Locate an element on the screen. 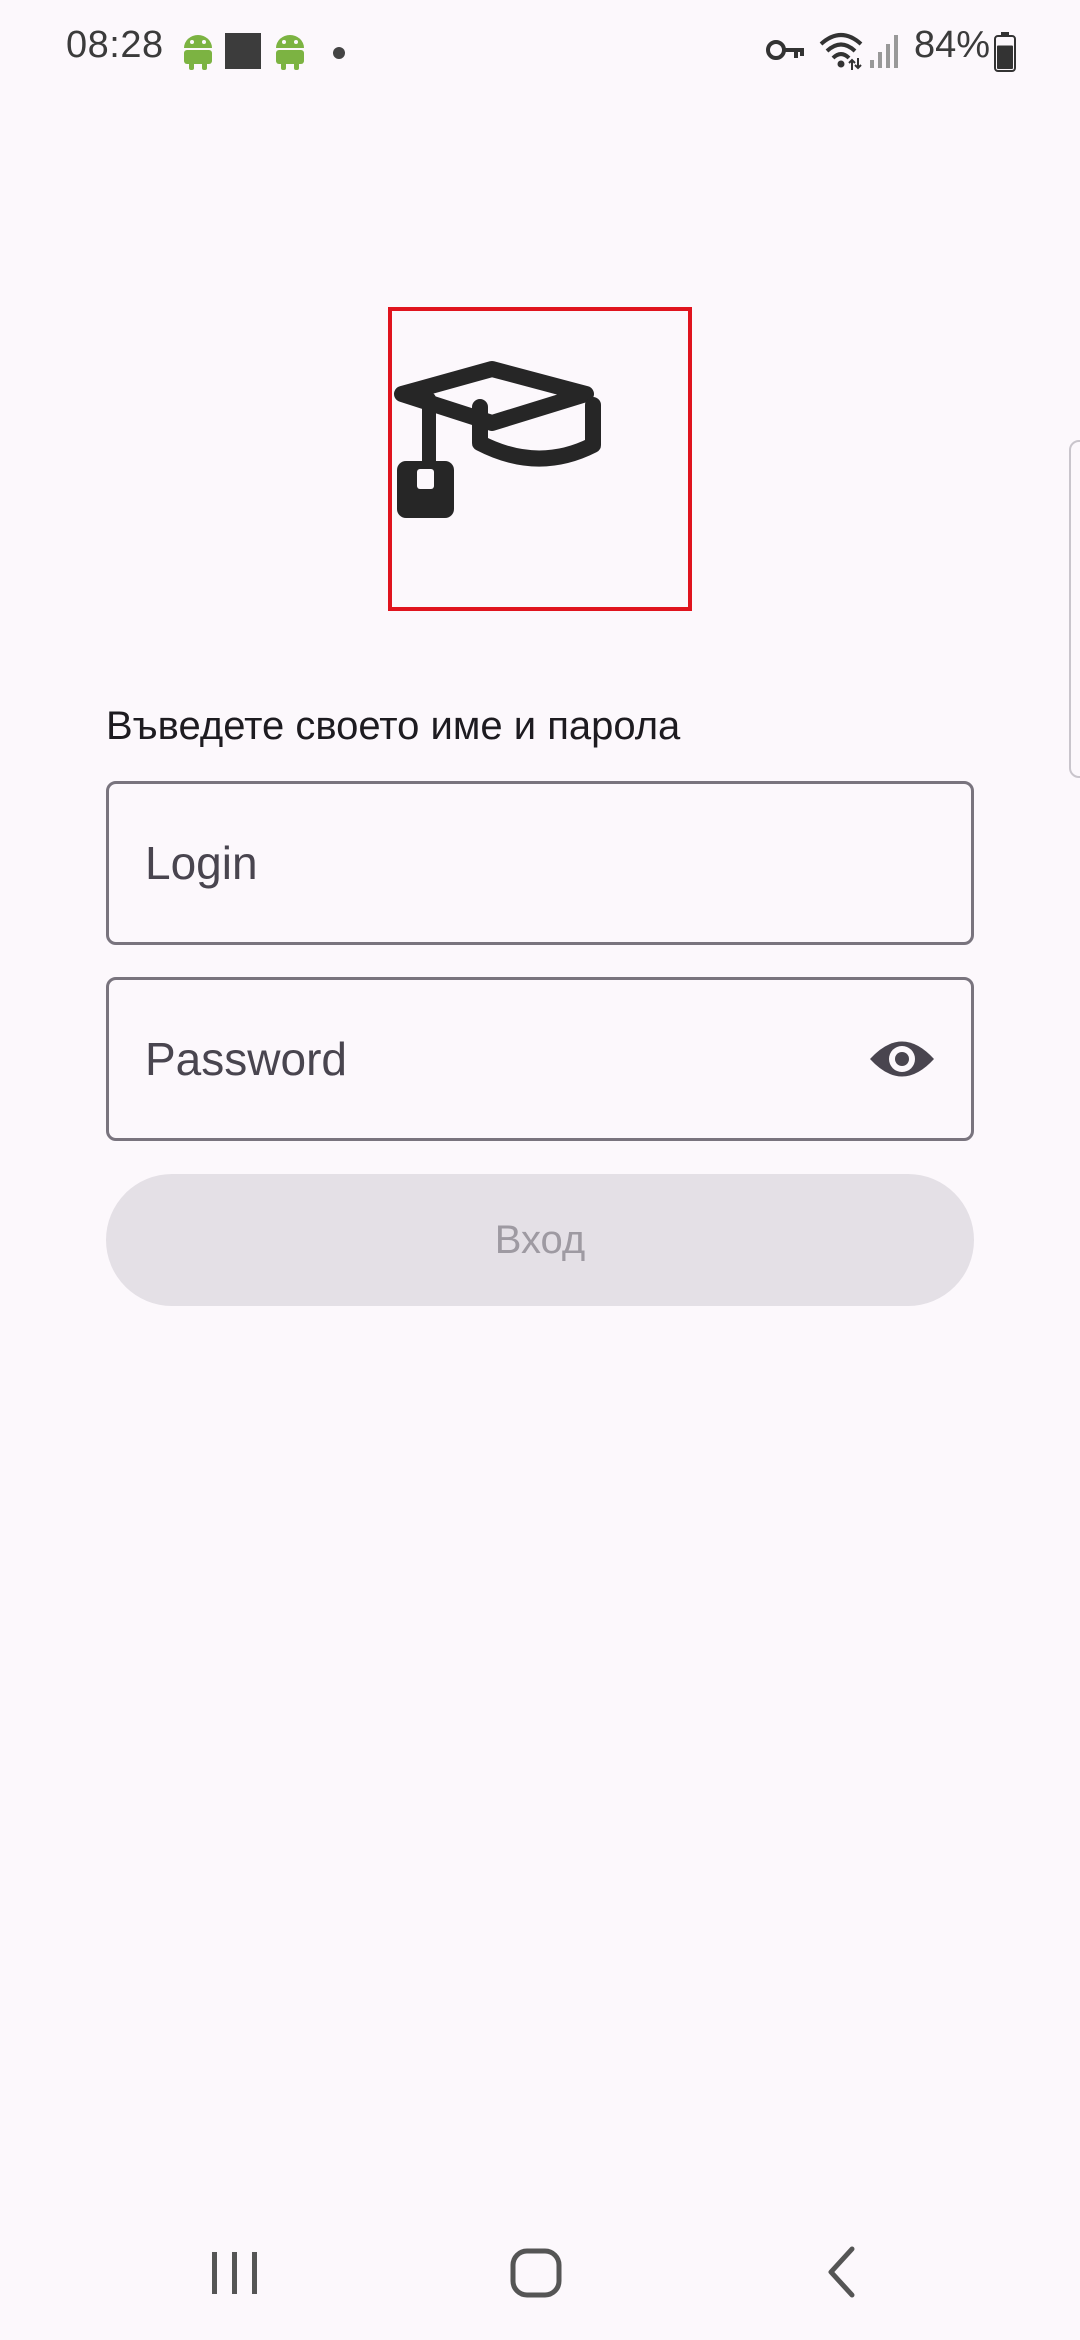 The width and height of the screenshot is (1080, 2340). home-icon is located at coordinates (536, 2270).